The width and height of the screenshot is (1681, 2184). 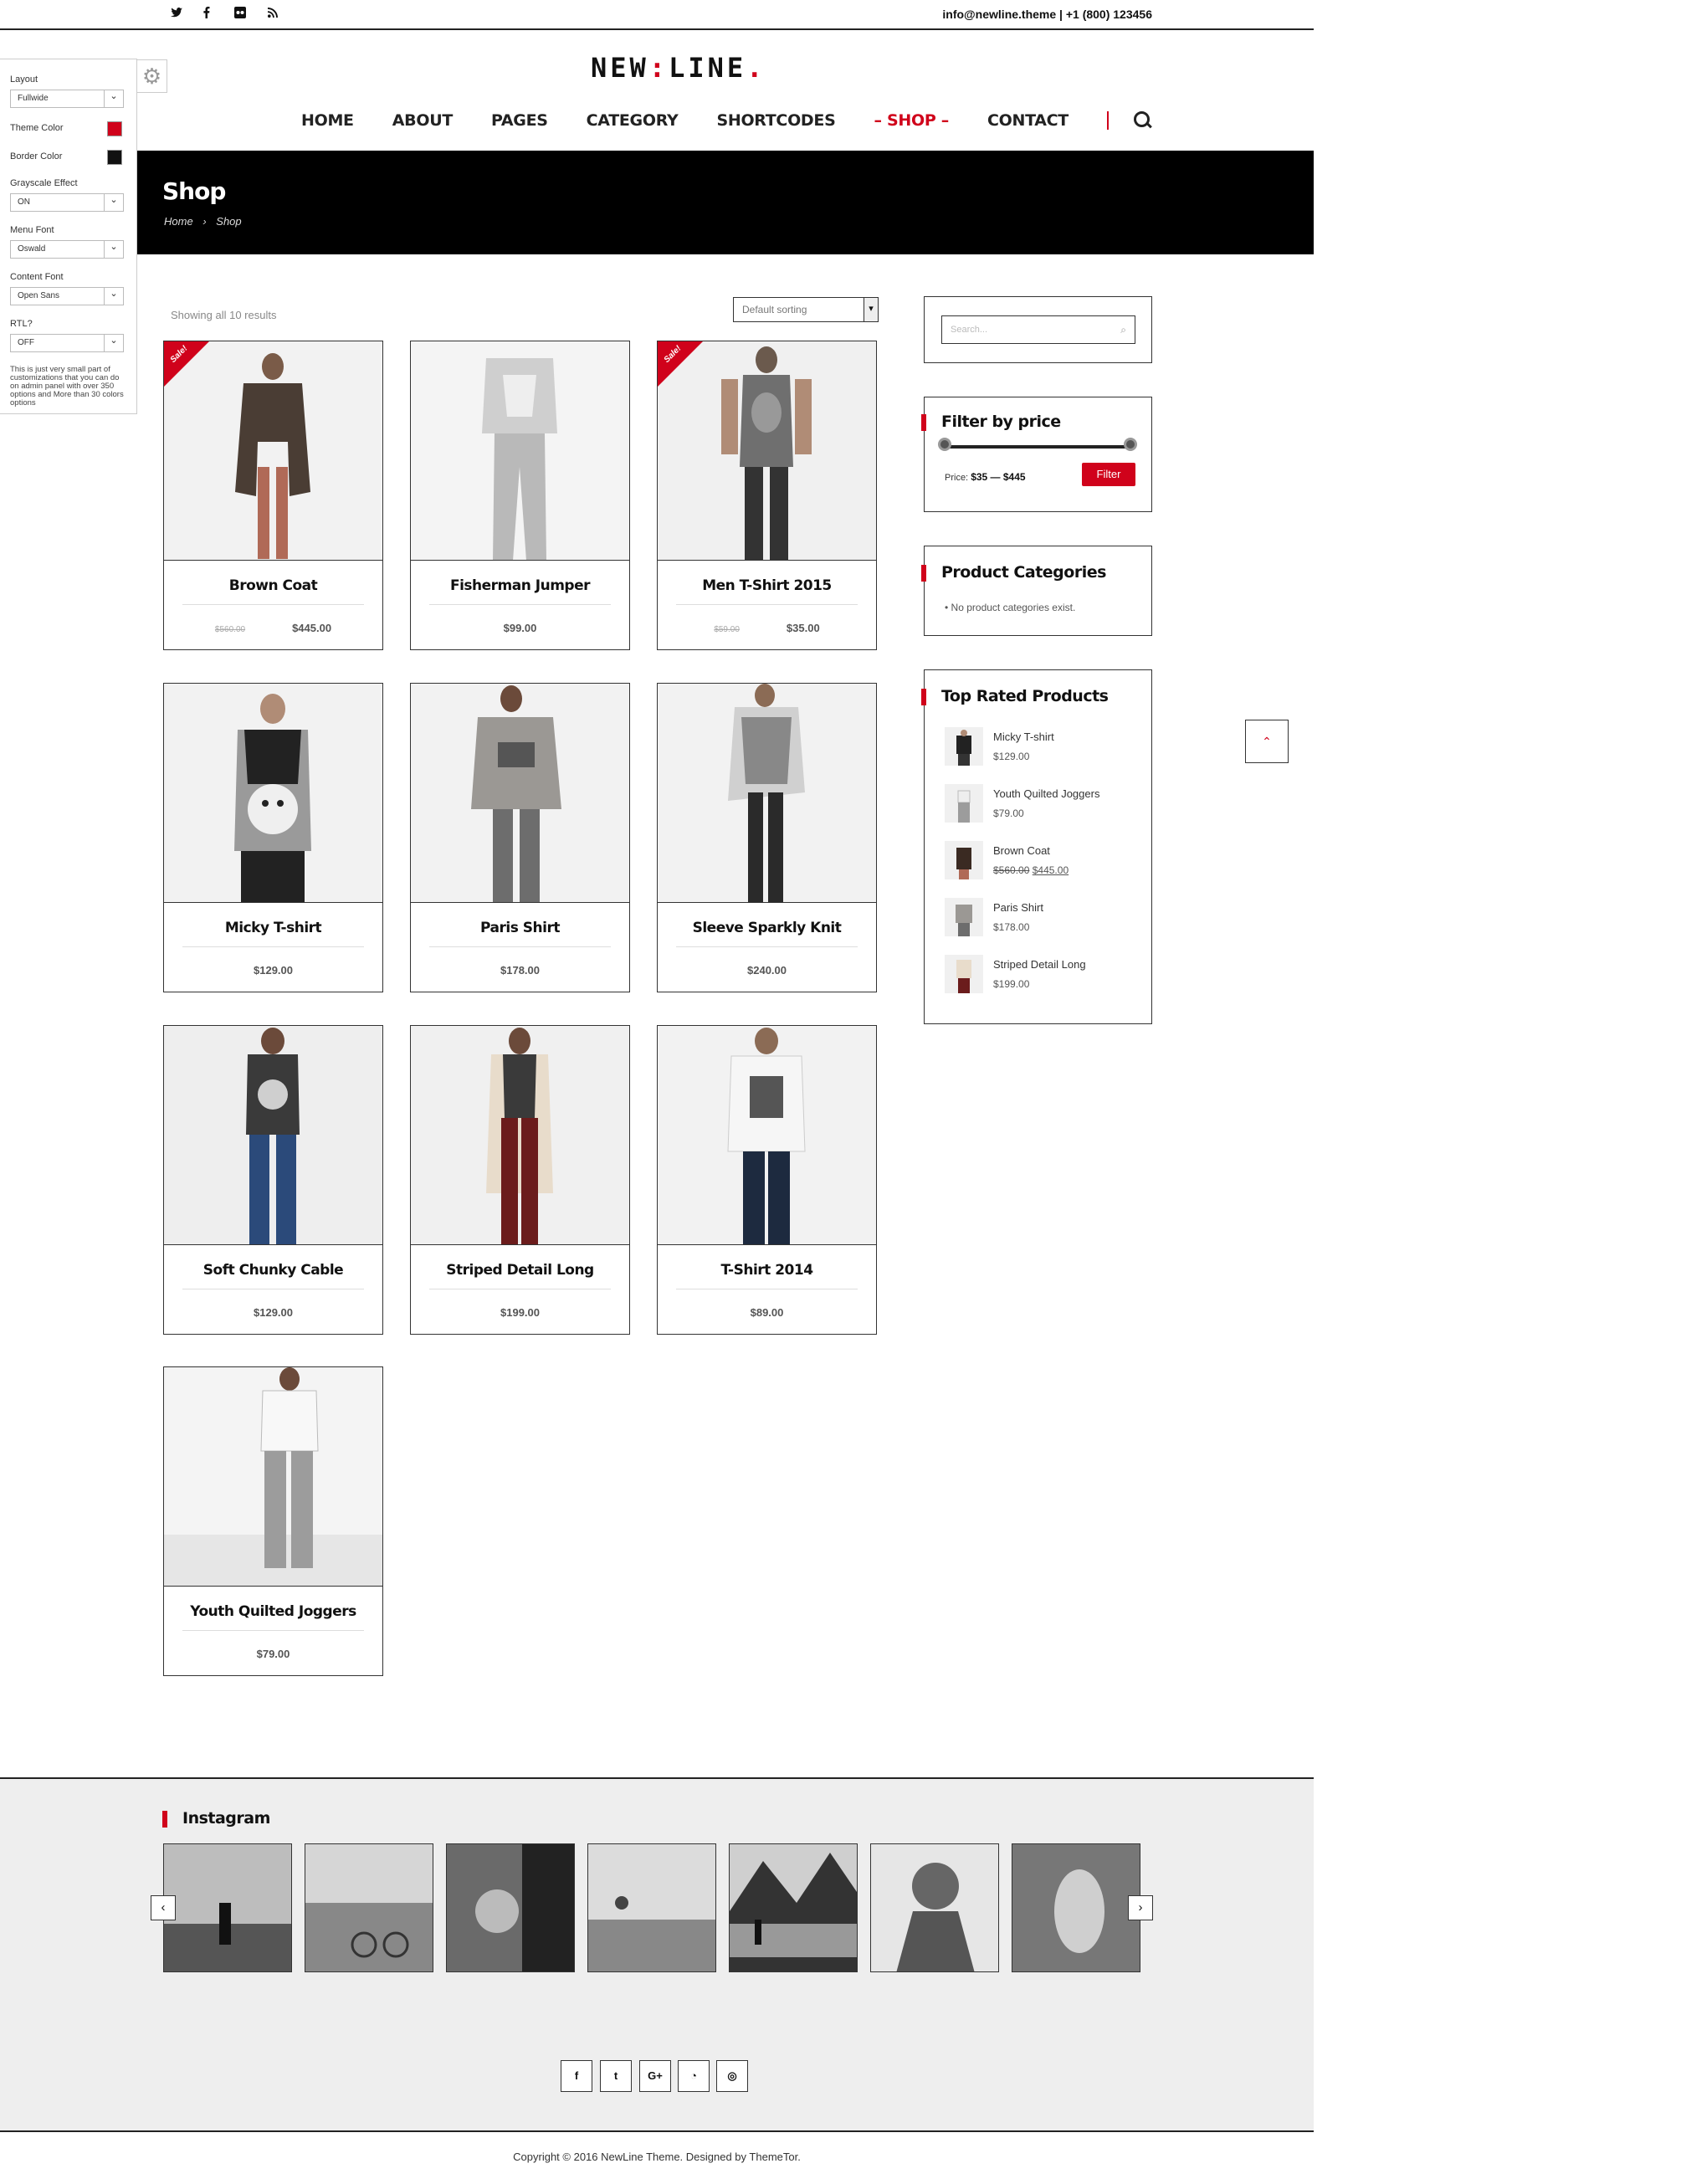 I want to click on product-name: Brown Coat, so click(x=273, y=585).